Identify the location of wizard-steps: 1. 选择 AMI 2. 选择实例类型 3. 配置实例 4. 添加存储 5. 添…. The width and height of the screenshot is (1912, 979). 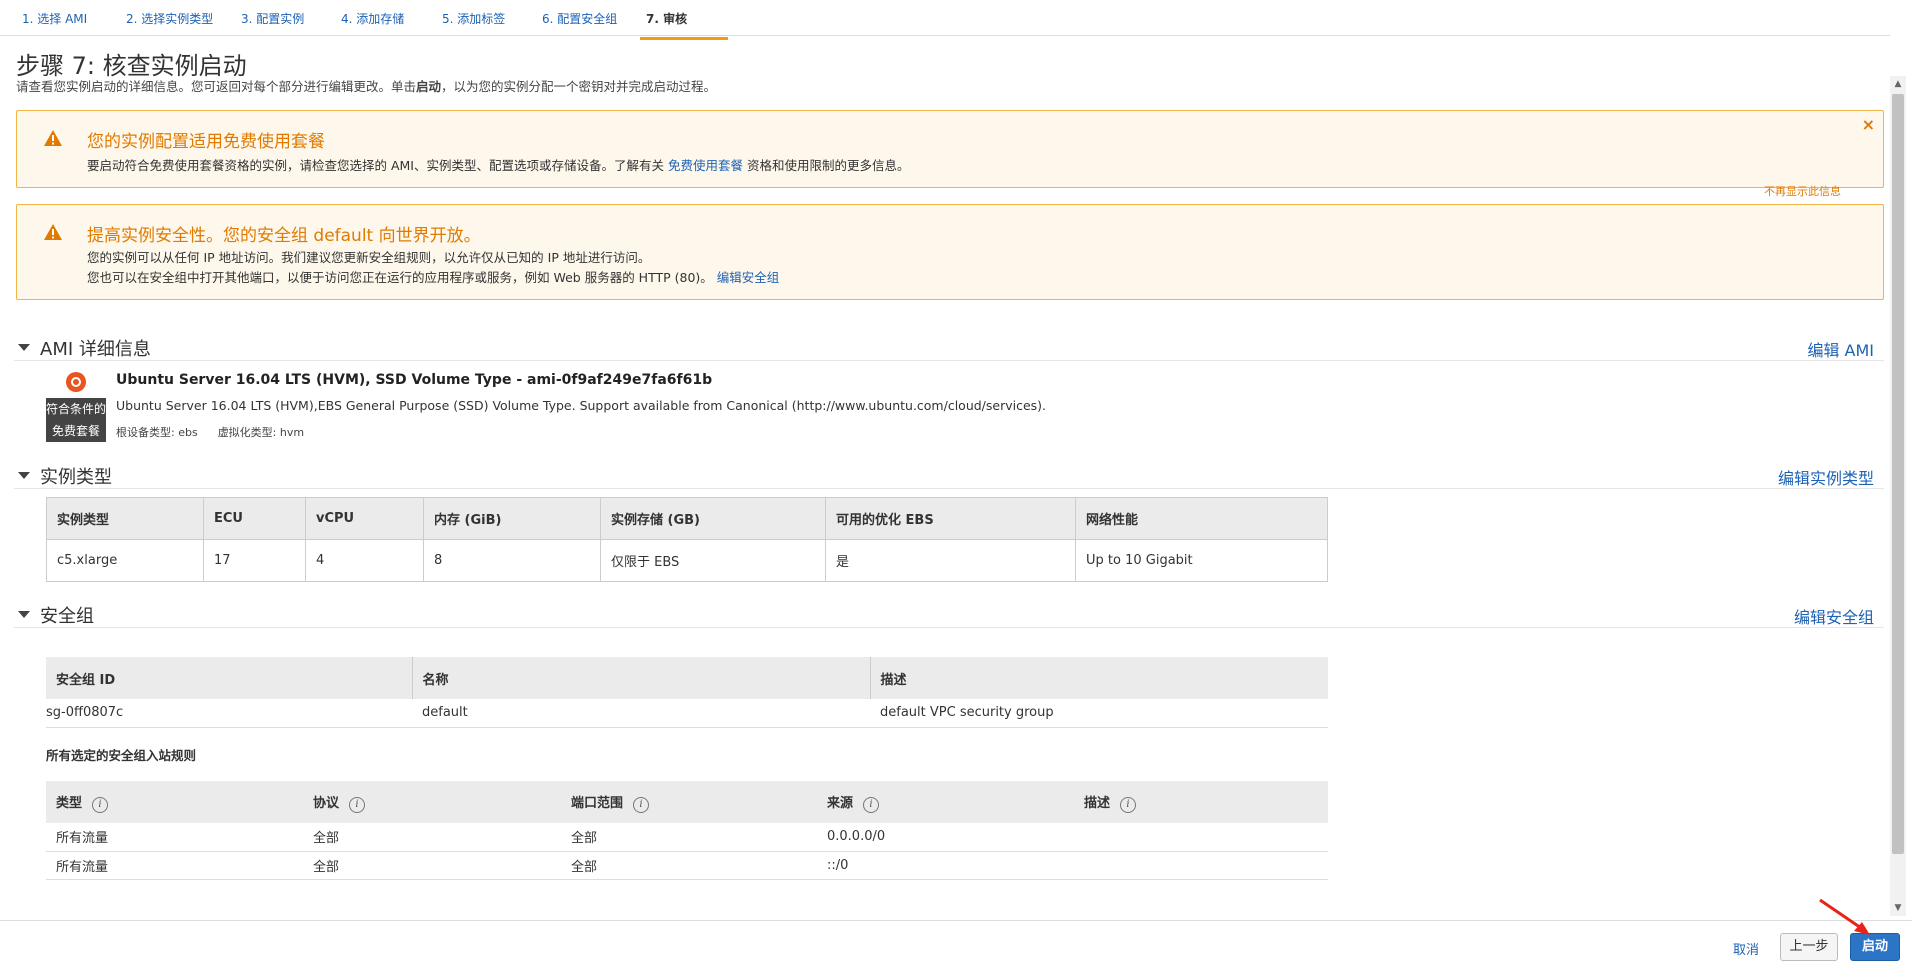
(945, 20).